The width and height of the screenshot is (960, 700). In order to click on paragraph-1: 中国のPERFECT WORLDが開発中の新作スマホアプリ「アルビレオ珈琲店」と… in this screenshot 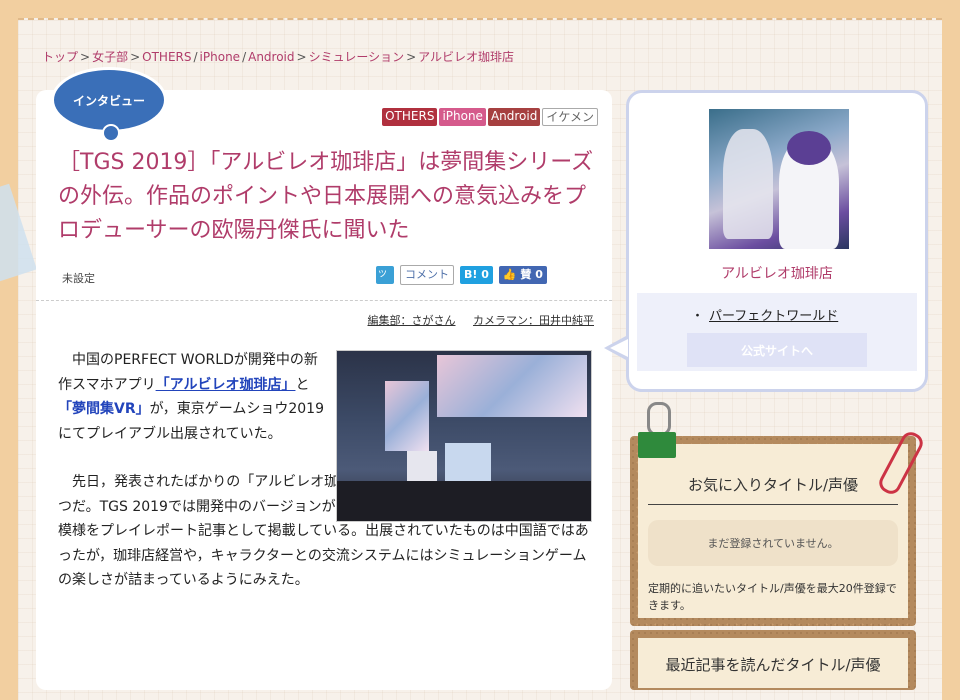, I will do `click(193, 397)`.